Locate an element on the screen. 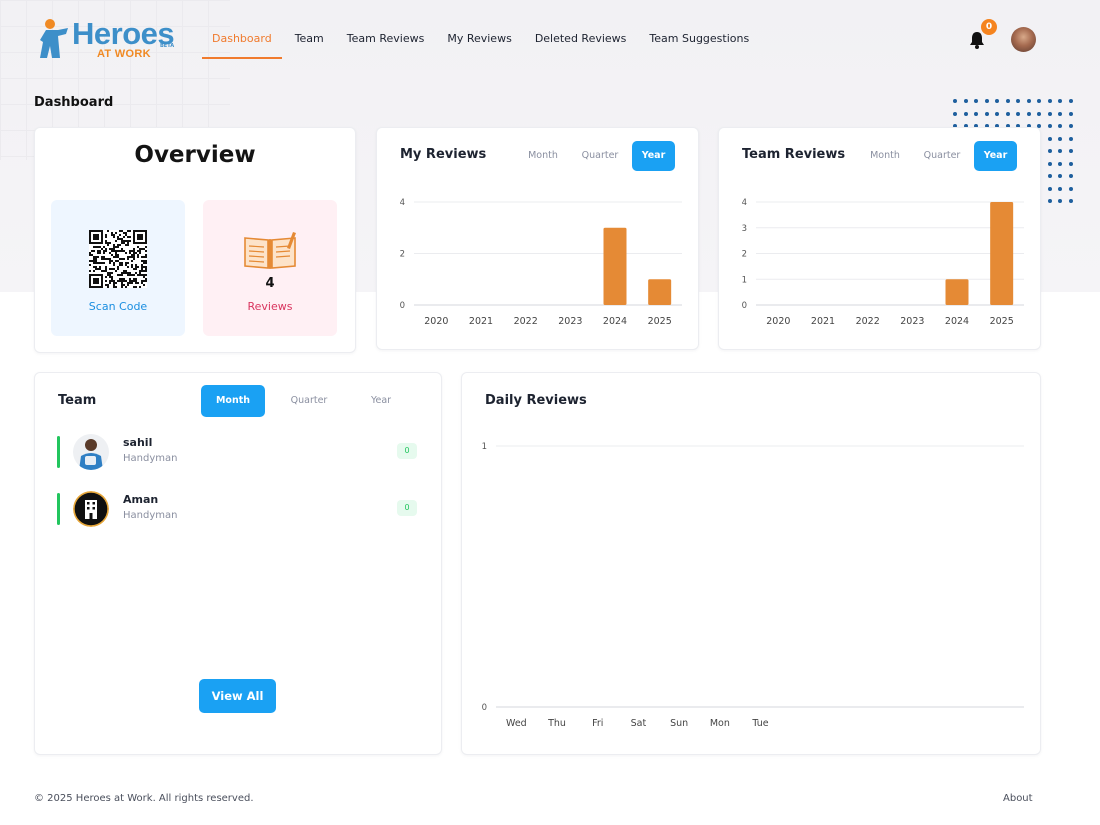  nav-team-reviews: Team Reviews is located at coordinates (386, 40).